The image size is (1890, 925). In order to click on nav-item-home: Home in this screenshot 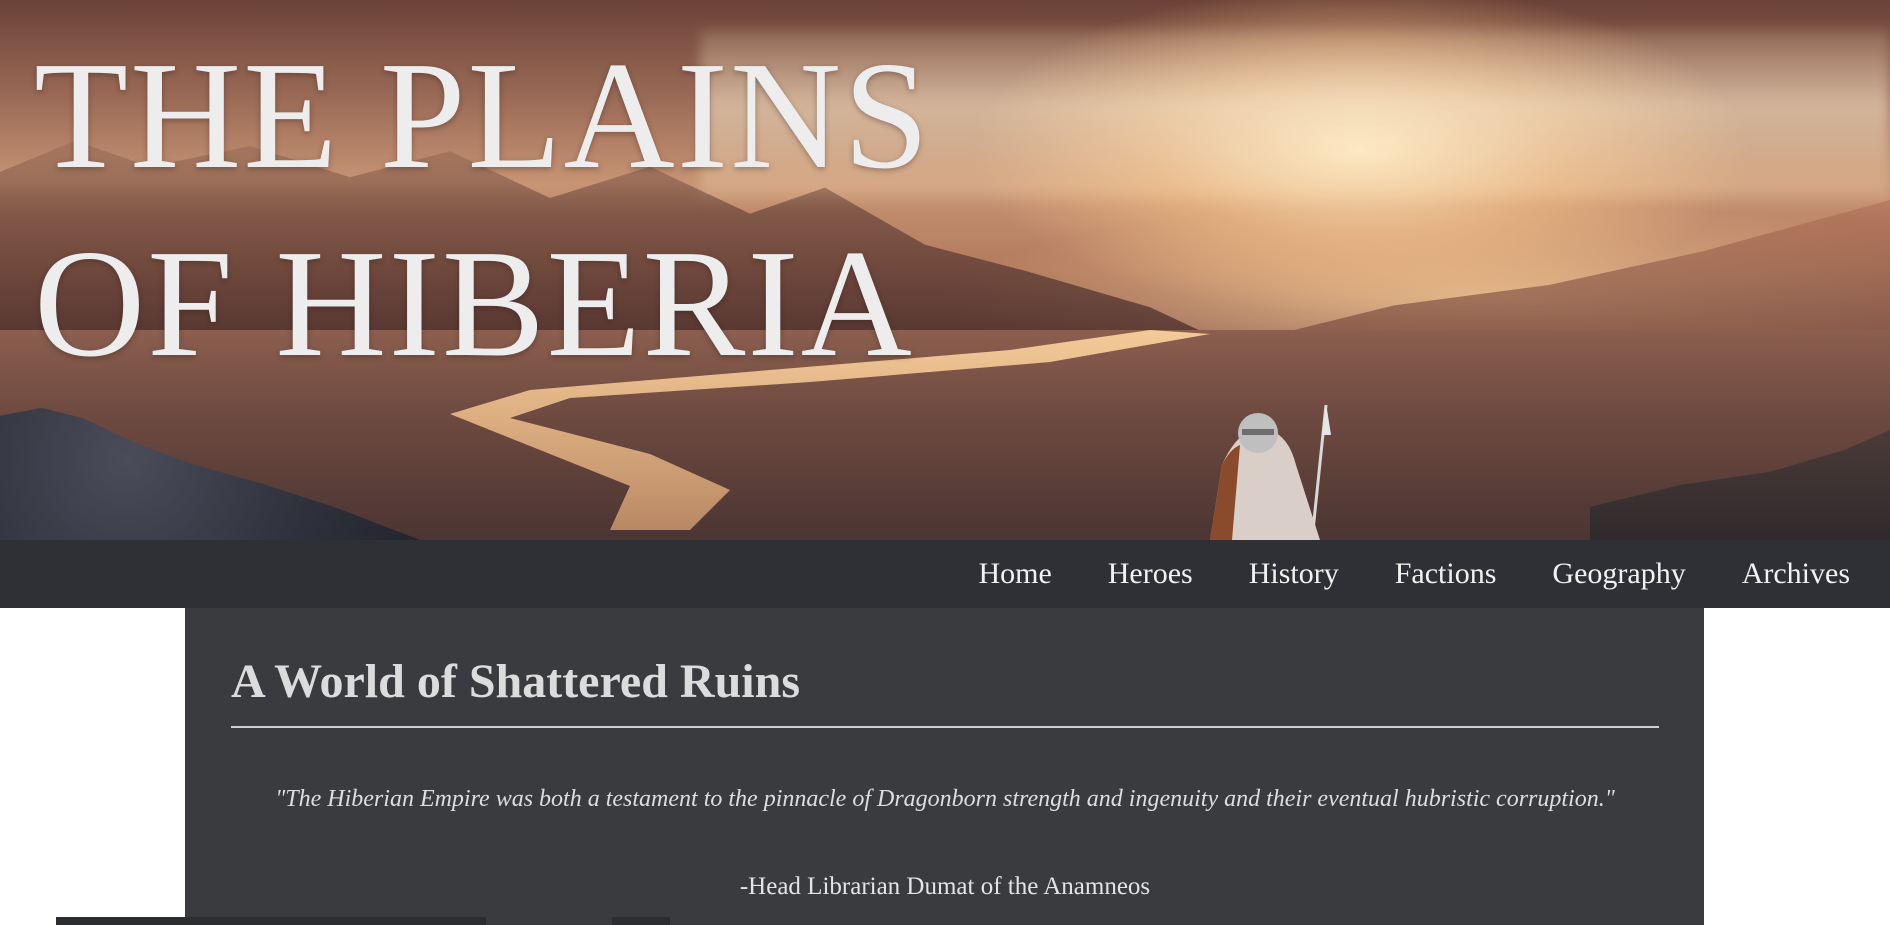, I will do `click(1014, 574)`.